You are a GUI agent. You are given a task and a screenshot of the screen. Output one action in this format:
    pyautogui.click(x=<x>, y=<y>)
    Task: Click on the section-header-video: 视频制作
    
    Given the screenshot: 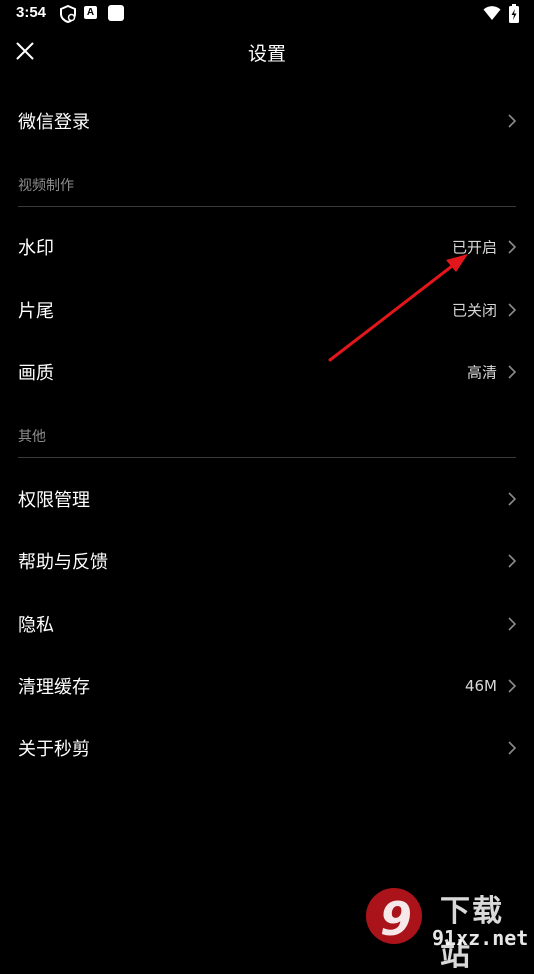 What is the action you would take?
    pyautogui.click(x=46, y=186)
    